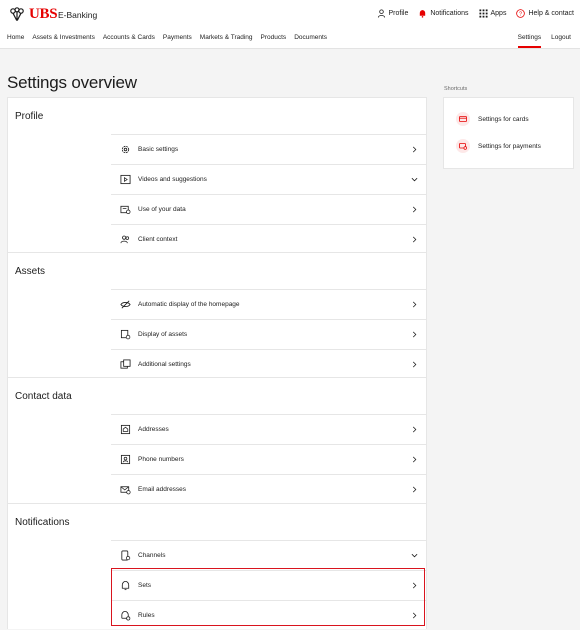 The image size is (580, 630). What do you see at coordinates (268, 334) in the screenshot?
I see `row-display-of-assets: Display of assets` at bounding box center [268, 334].